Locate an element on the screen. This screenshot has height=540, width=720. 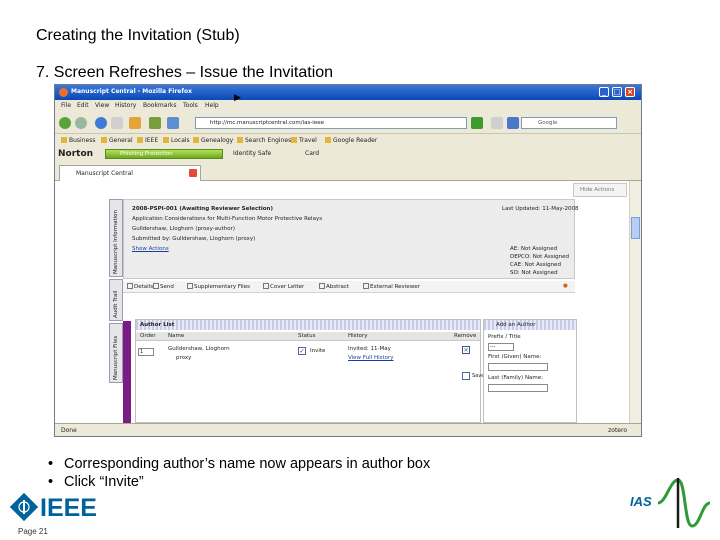
status-bar: Done zotero is located at coordinates (348, 429).